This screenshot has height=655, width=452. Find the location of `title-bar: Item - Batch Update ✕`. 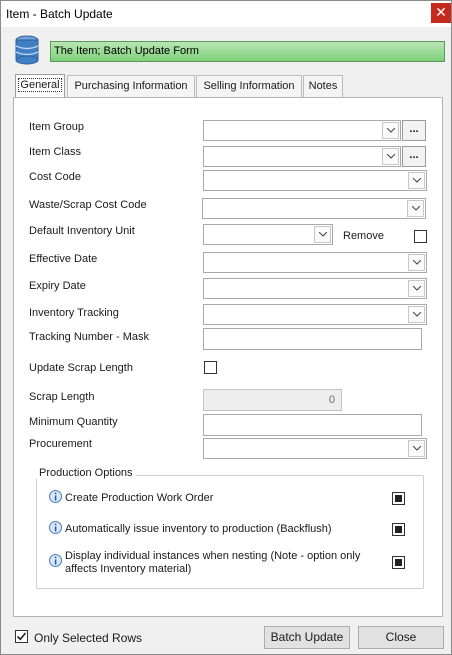

title-bar: Item - Batch Update ✕ is located at coordinates (226, 14).